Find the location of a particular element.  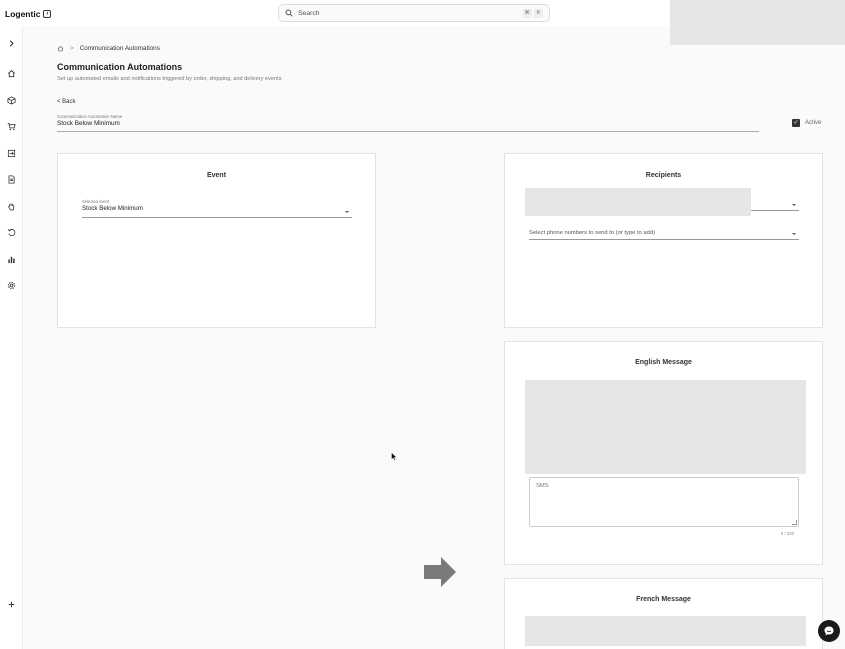

breadcrumb: > Communication Automations is located at coordinates (108, 48).